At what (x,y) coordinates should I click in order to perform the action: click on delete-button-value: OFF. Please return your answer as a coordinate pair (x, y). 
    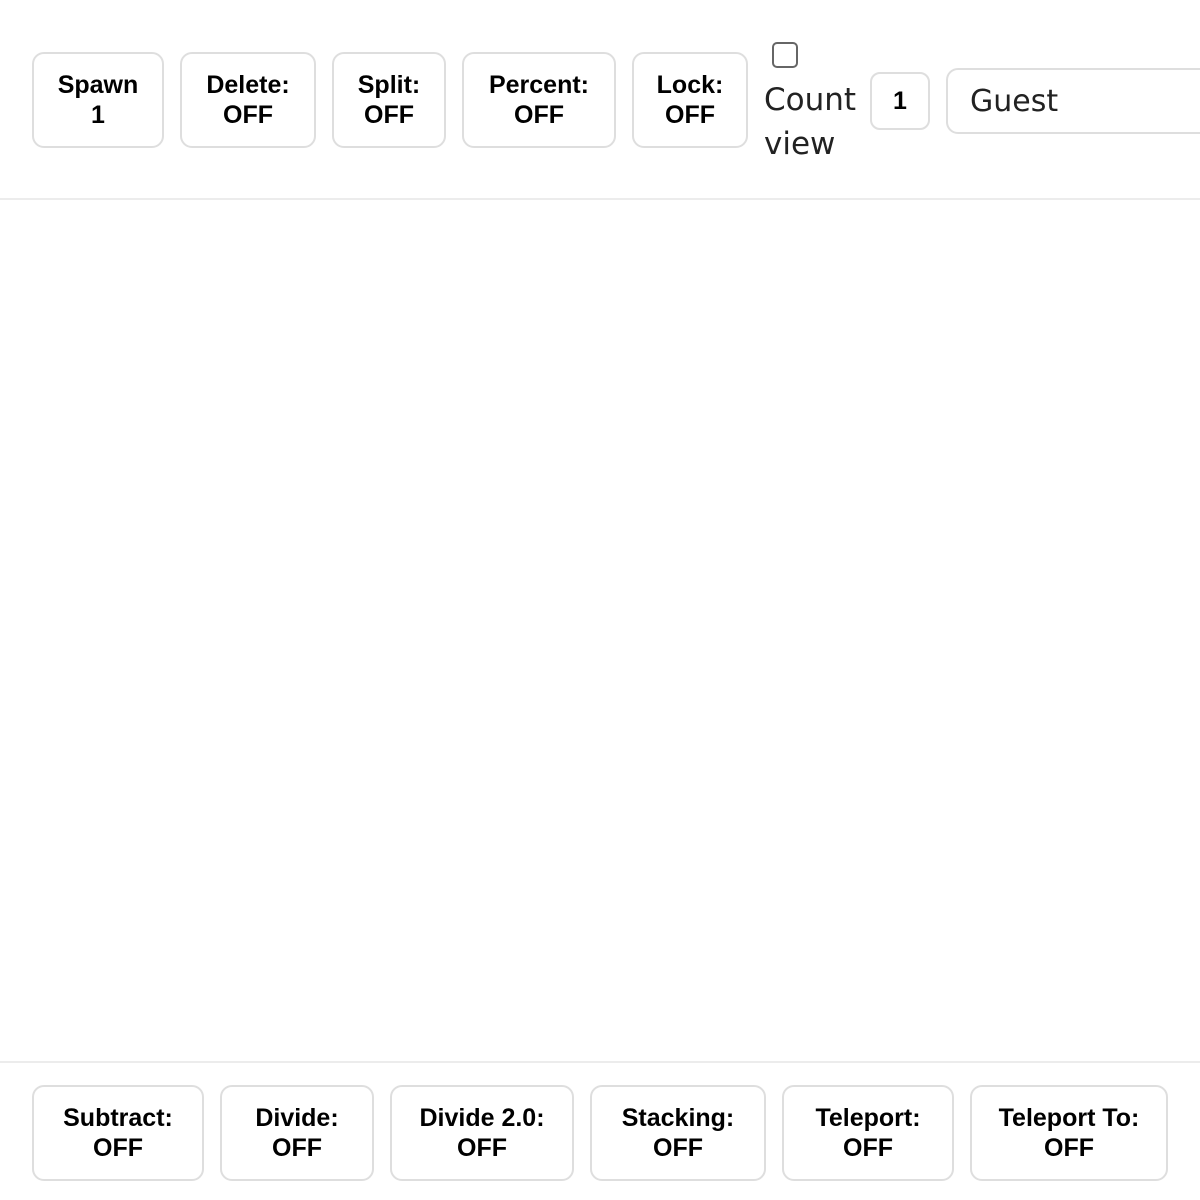
    Looking at the image, I should click on (248, 115).